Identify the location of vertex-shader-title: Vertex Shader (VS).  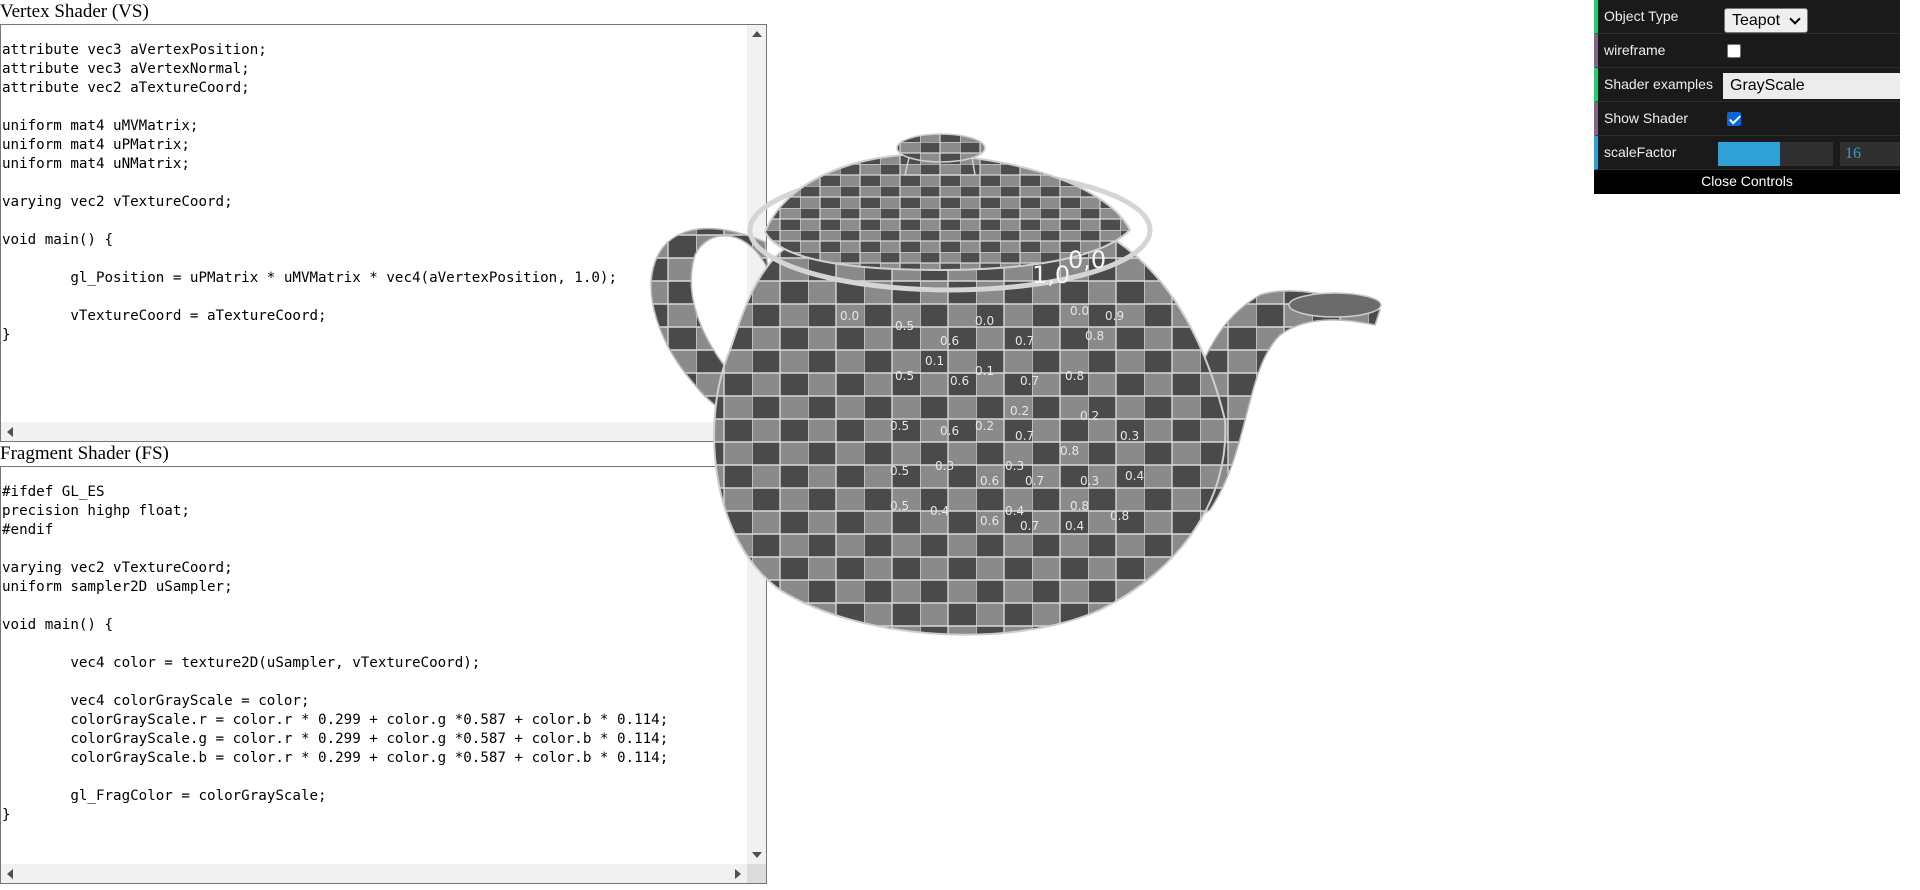
(74, 11).